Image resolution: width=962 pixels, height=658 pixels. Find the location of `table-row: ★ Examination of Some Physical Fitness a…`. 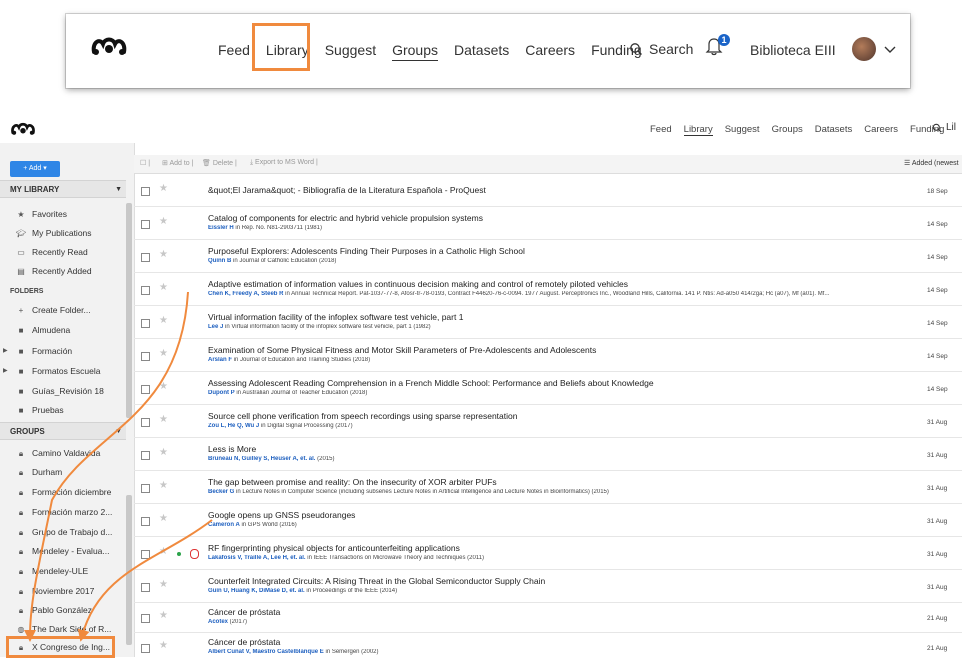

table-row: ★ Examination of Some Physical Fitness a… is located at coordinates (548, 355).